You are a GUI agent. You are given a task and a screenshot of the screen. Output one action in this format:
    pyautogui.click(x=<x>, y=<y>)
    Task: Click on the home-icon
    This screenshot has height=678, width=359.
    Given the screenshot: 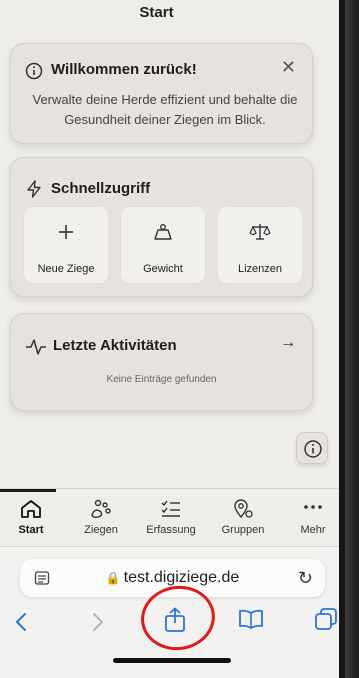 What is the action you would take?
    pyautogui.click(x=31, y=509)
    